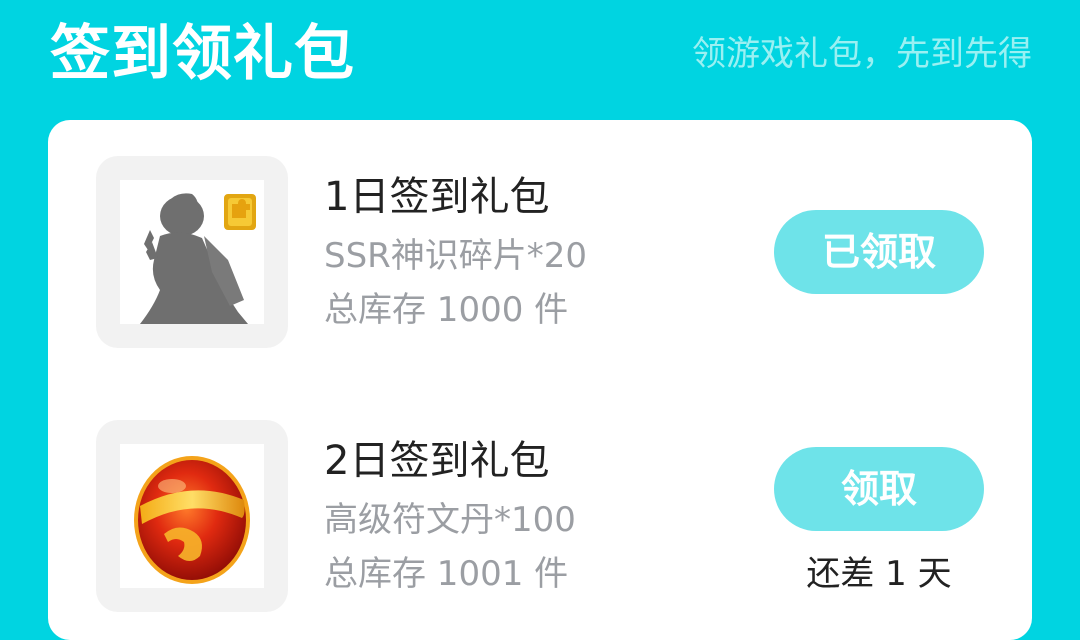 The image size is (1080, 640). Describe the element at coordinates (202, 54) in the screenshot. I see `page-title: 签到领礼包` at that location.